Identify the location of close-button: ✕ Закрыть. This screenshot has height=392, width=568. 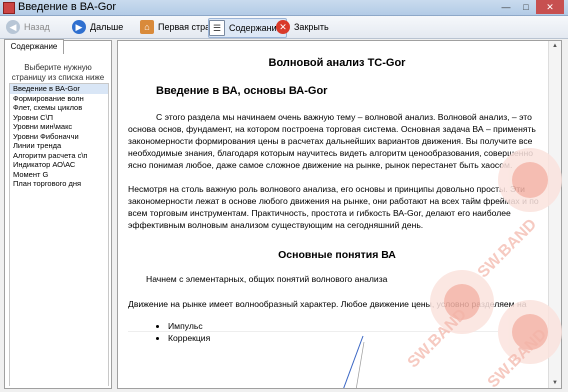
(302, 27).